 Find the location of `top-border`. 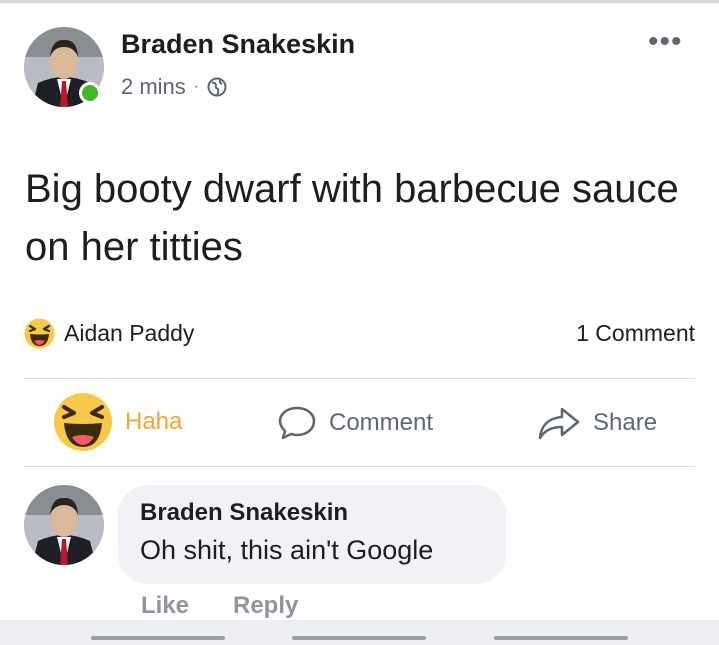

top-border is located at coordinates (359, 1).